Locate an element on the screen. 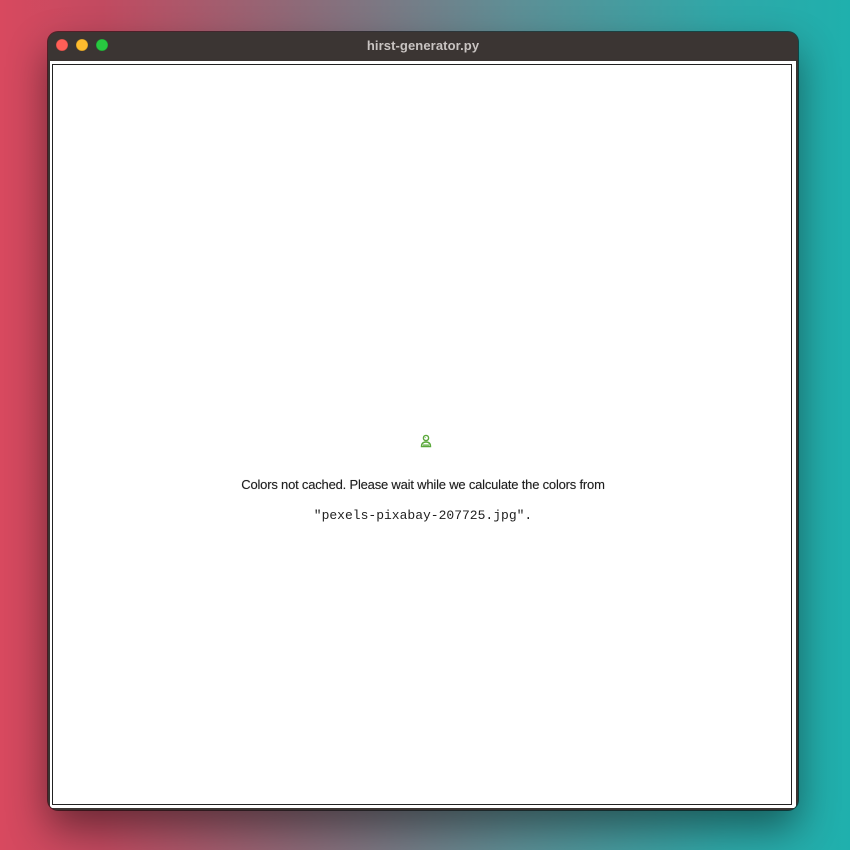  window-title: hirst-generator.py is located at coordinates (423, 45).